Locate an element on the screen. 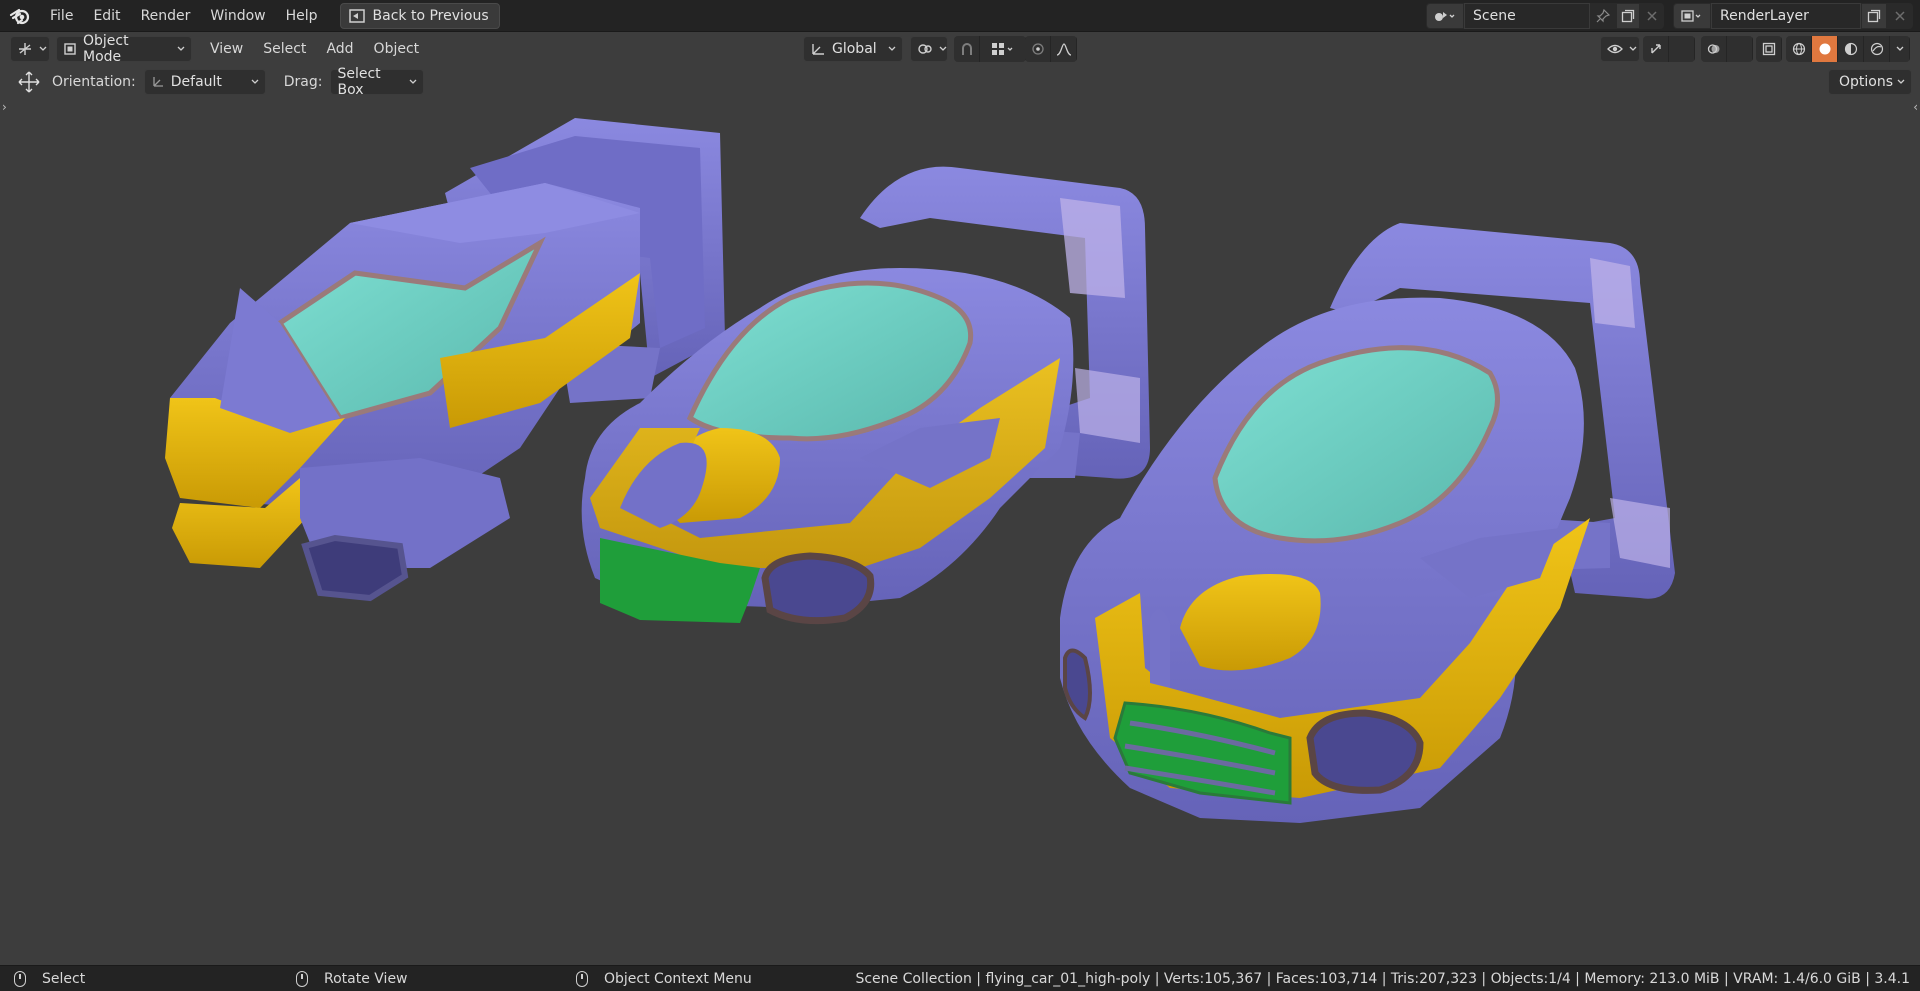 The width and height of the screenshot is (1920, 991). overlays-dropdown is located at coordinates (1740, 49).